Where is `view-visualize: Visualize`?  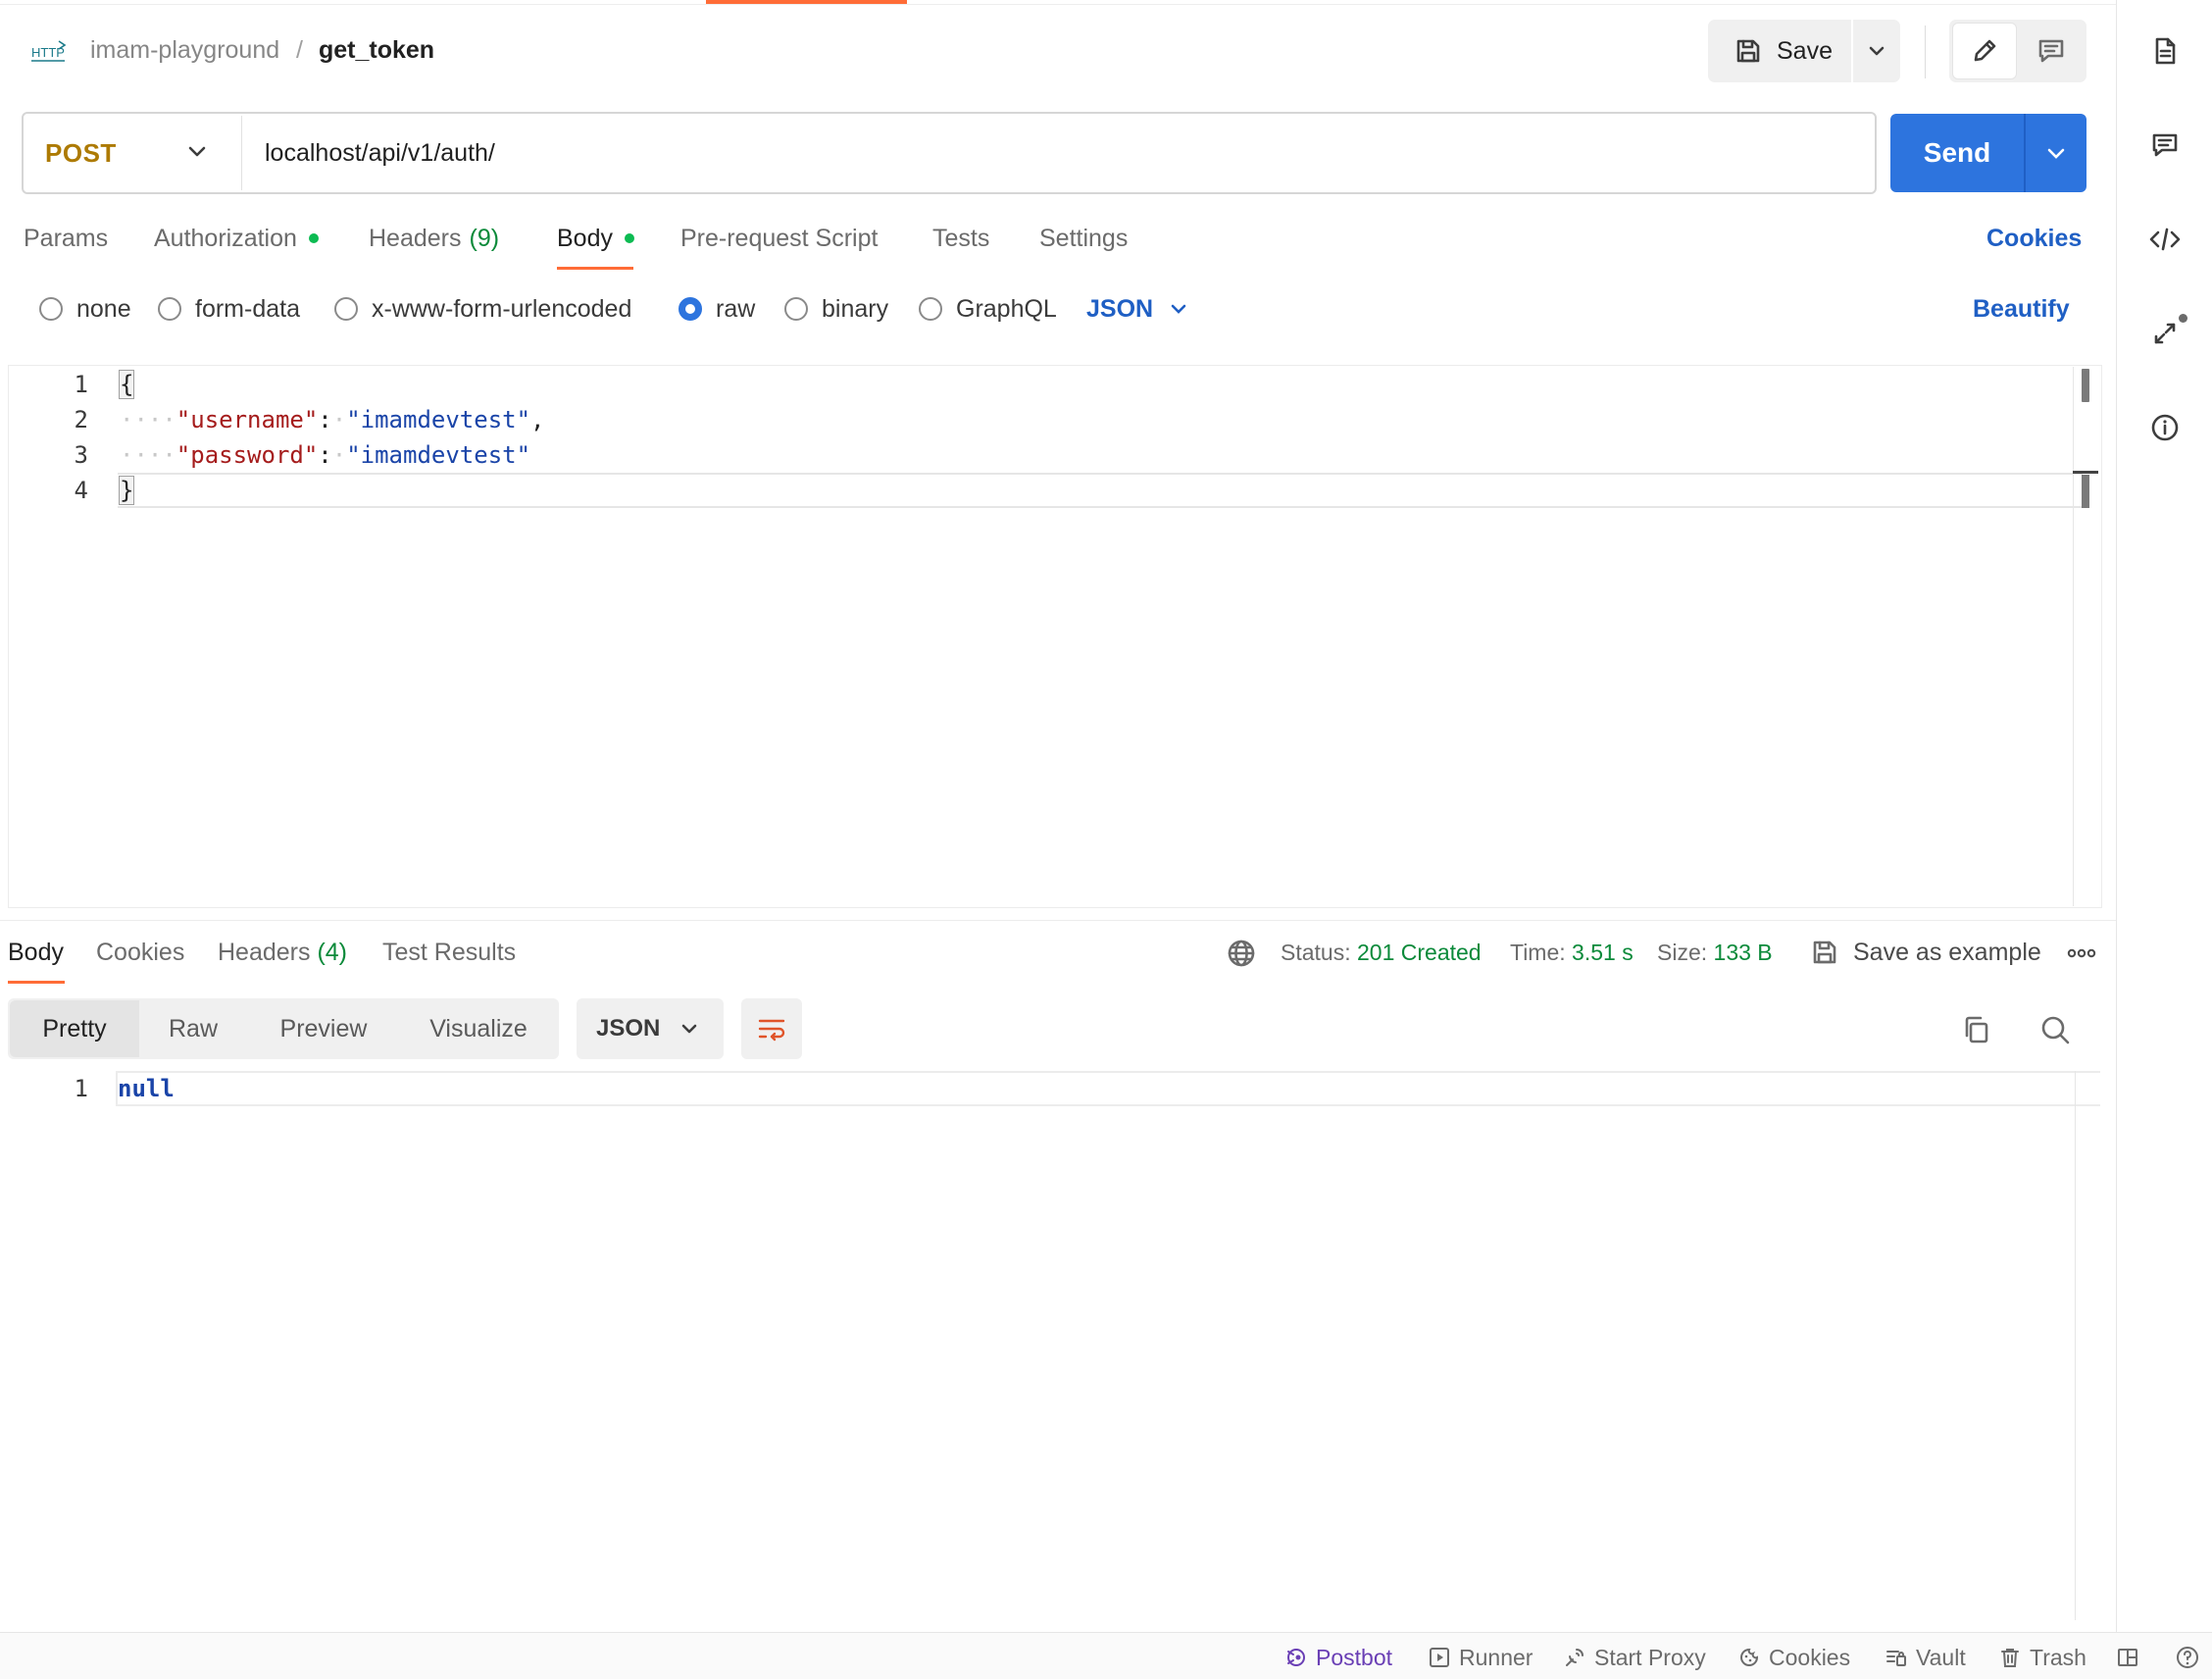 view-visualize: Visualize is located at coordinates (479, 1028).